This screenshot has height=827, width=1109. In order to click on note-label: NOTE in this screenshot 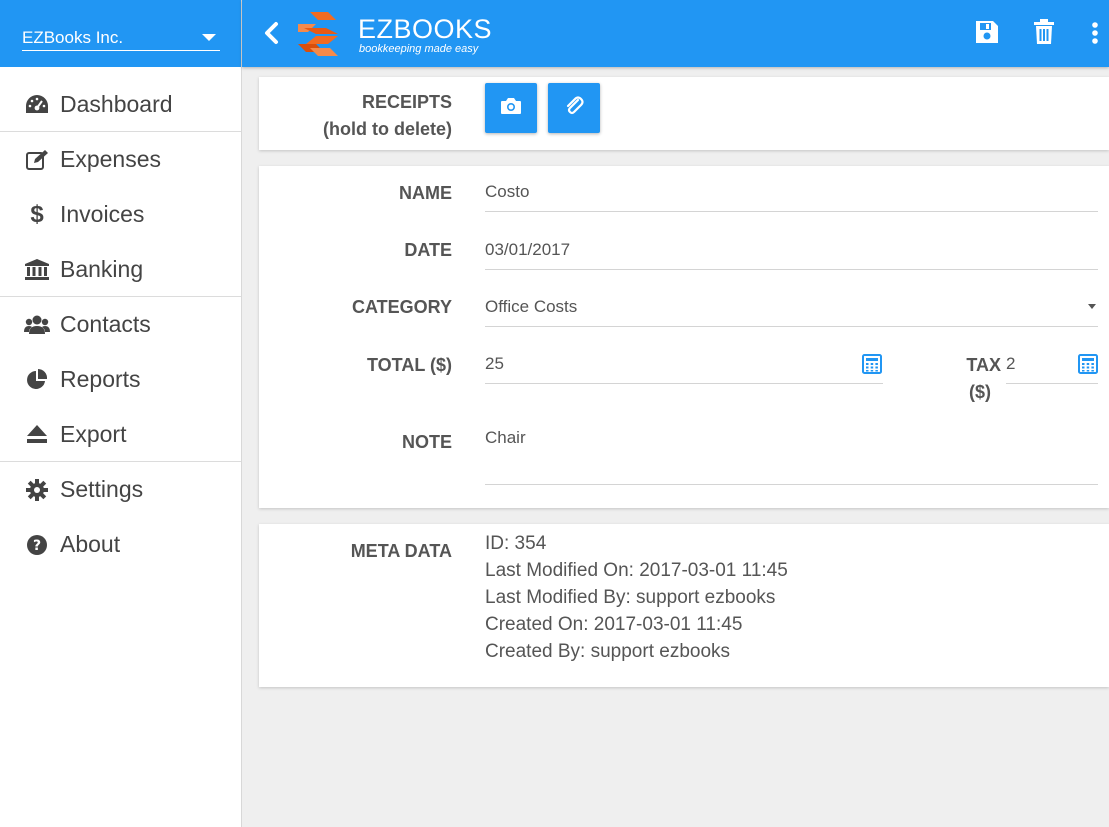, I will do `click(426, 442)`.